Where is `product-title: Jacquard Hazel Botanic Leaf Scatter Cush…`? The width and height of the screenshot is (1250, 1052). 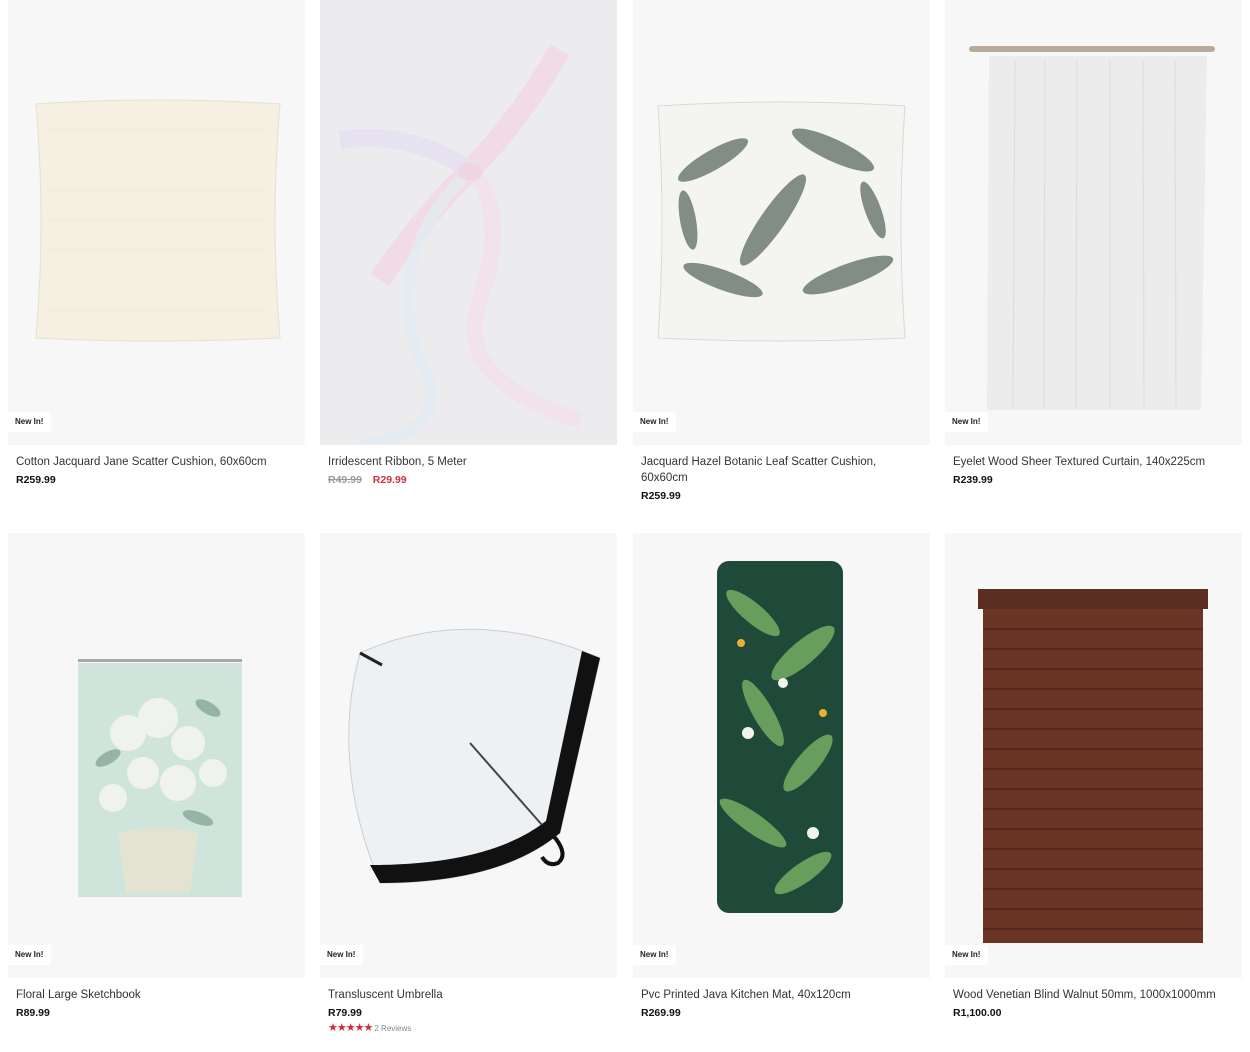 product-title: Jacquard Hazel Botanic Leaf Scatter Cush… is located at coordinates (781, 470).